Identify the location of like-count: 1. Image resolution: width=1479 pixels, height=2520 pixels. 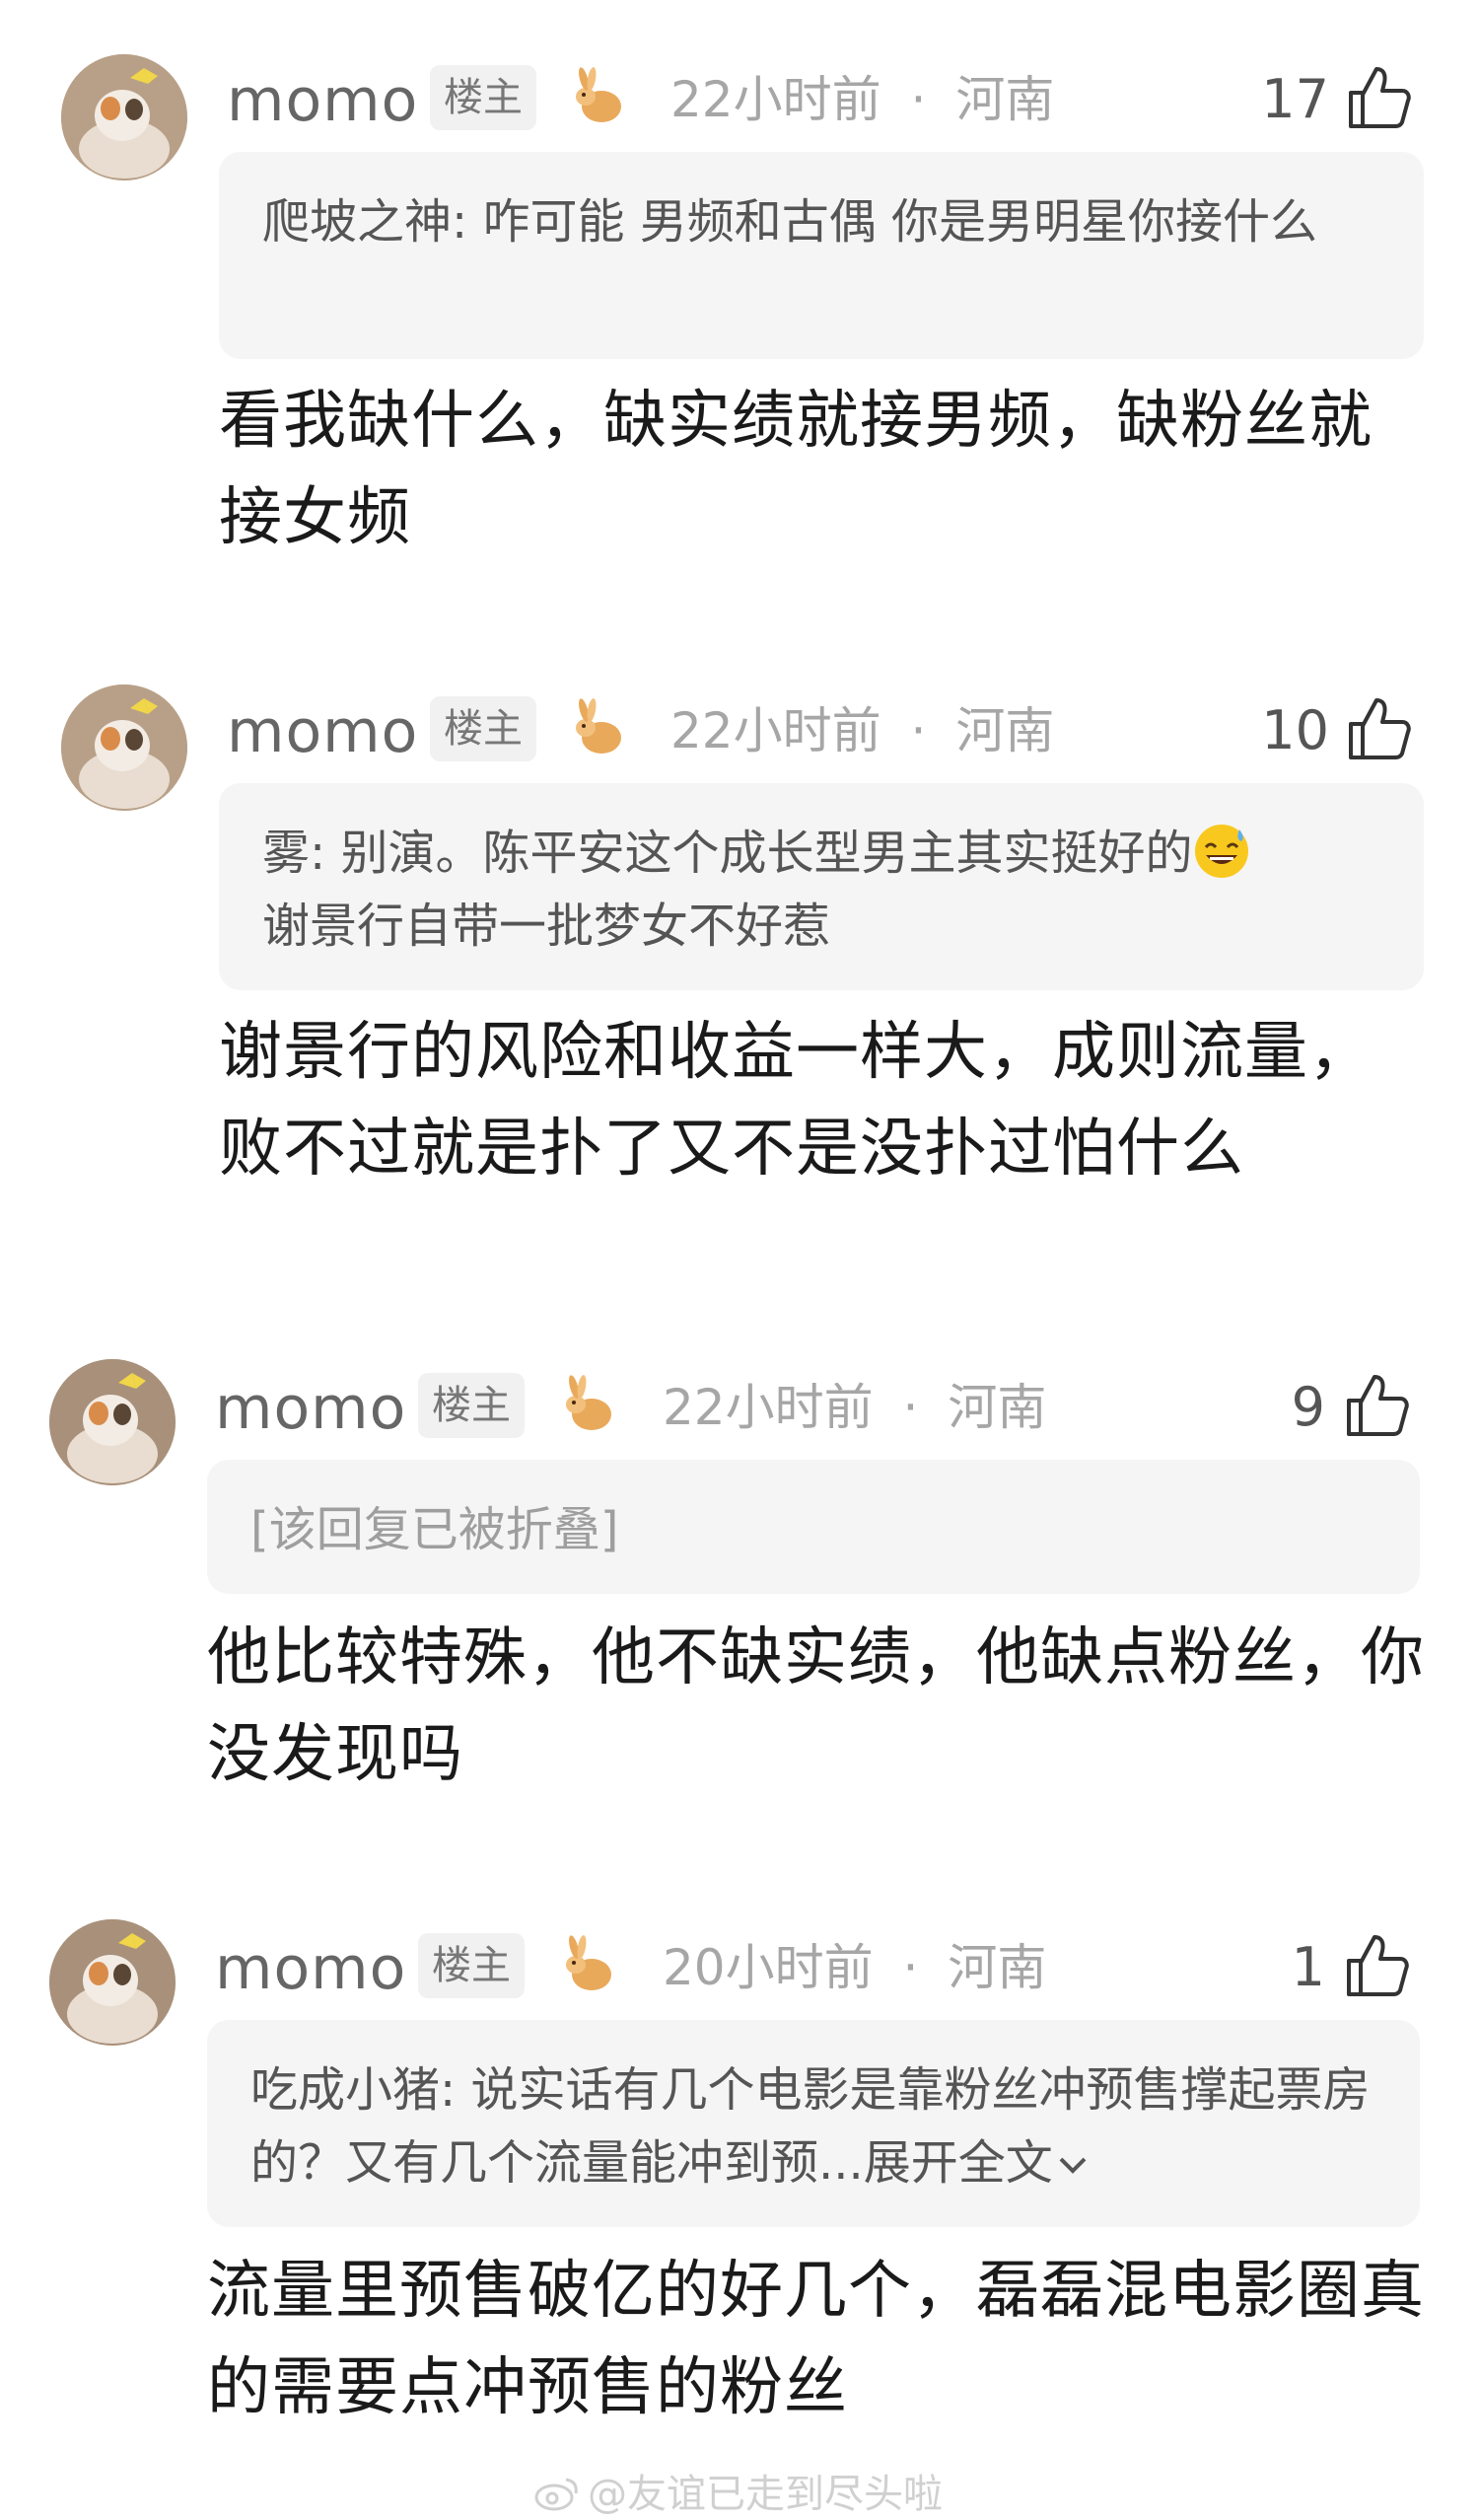
(1308, 1967).